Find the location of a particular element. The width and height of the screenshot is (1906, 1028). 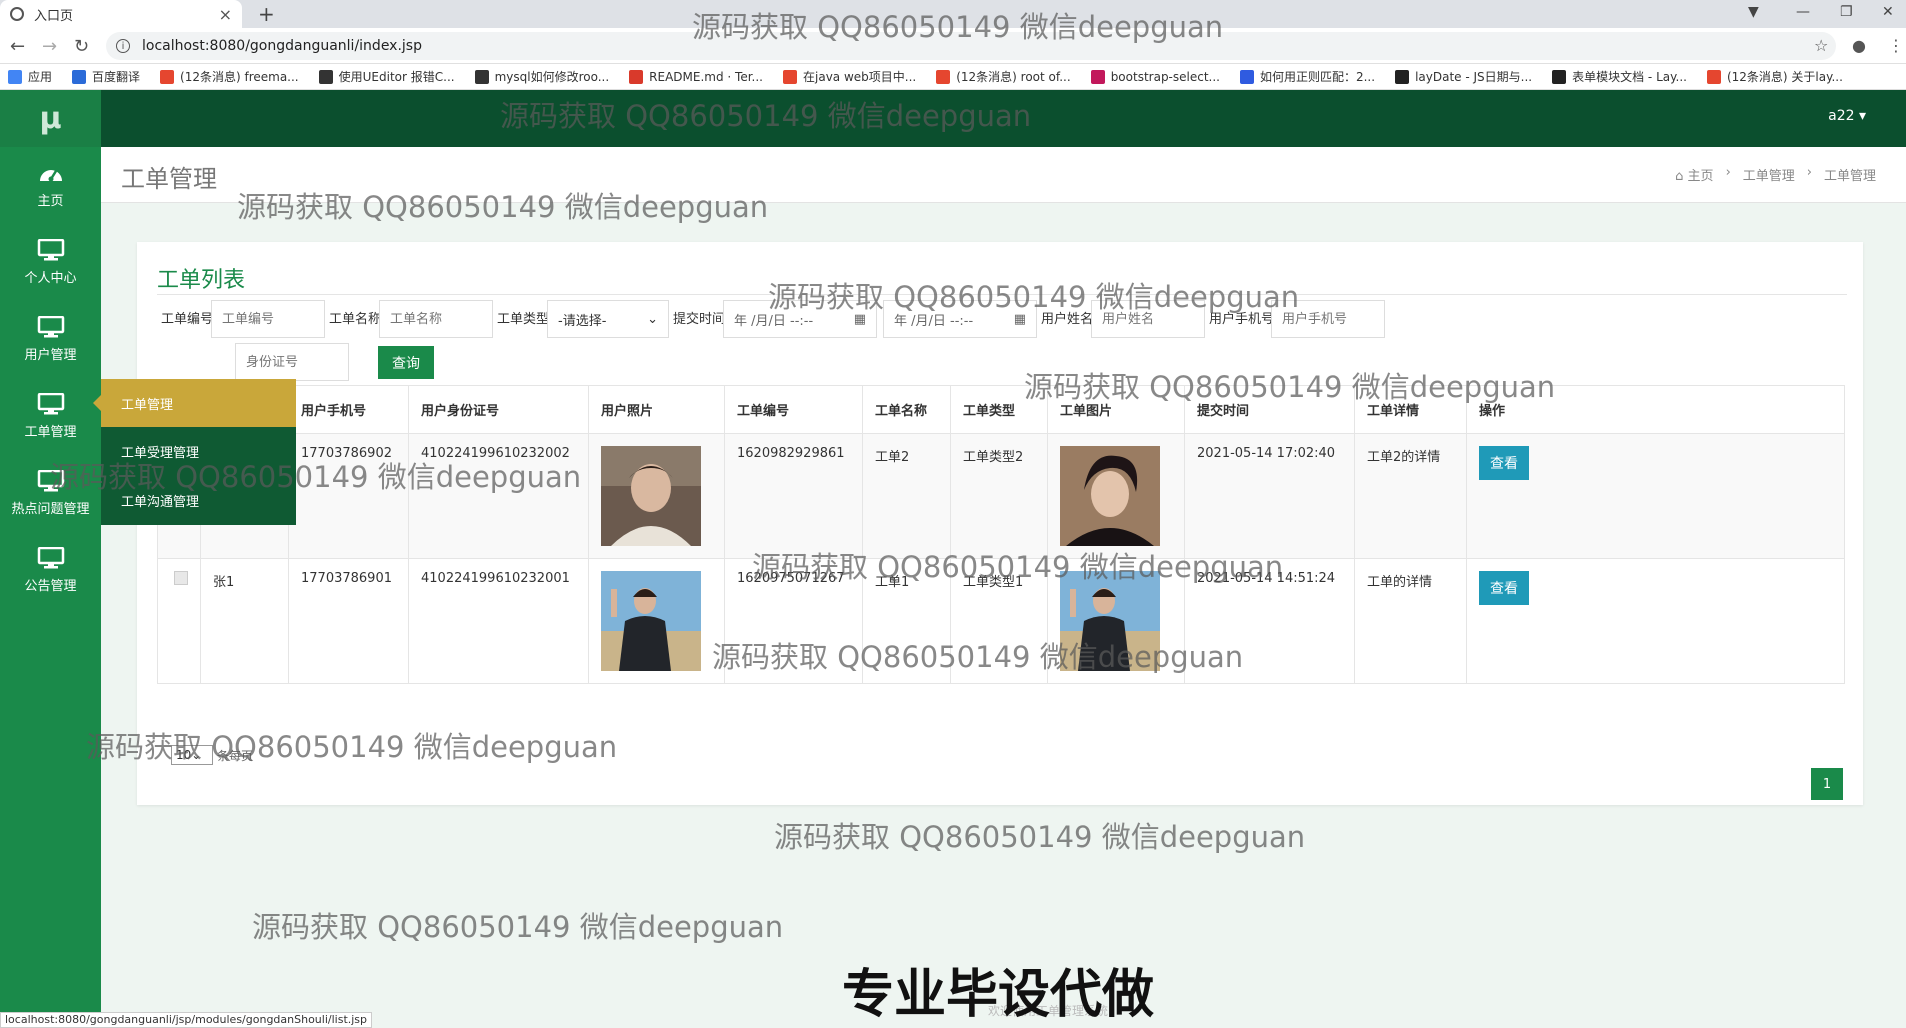

bookmark-item: 百度翻译 is located at coordinates (106, 76).